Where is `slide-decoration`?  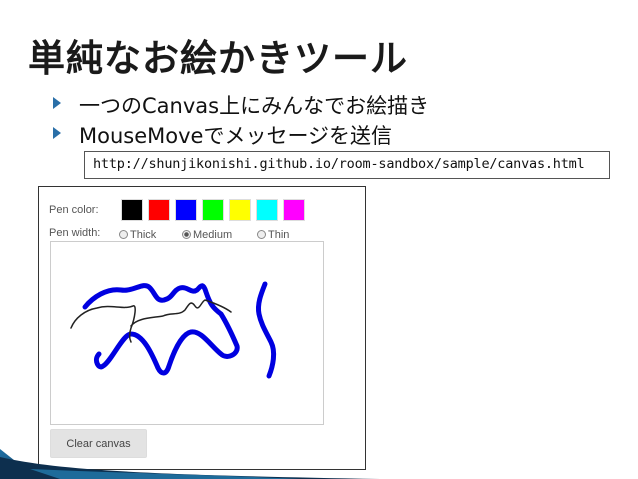 slide-decoration is located at coordinates (190, 464).